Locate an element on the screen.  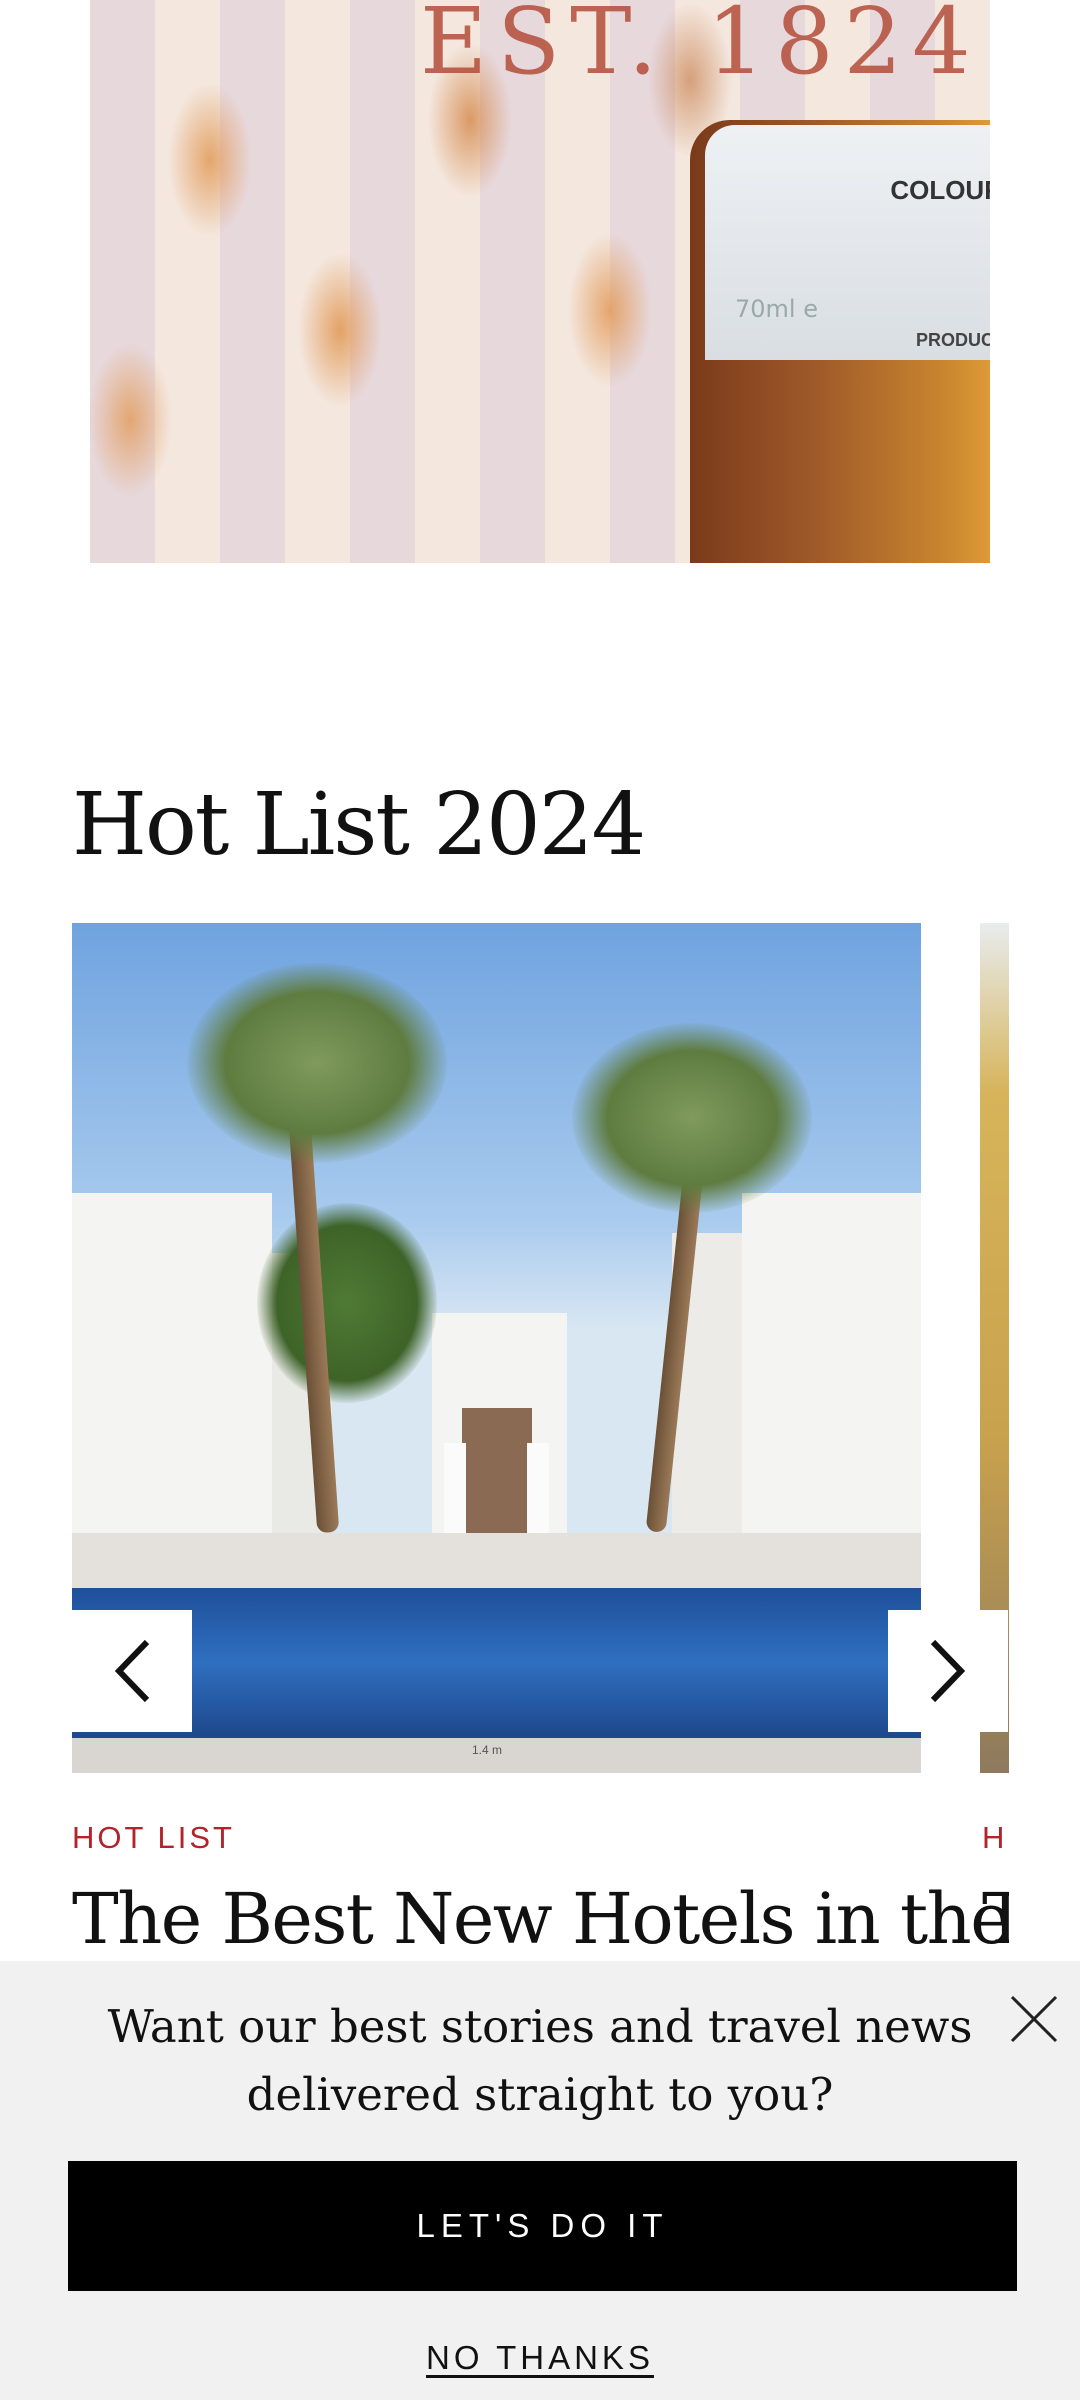
next-card-headline: T is located at coordinates (995, 1919).